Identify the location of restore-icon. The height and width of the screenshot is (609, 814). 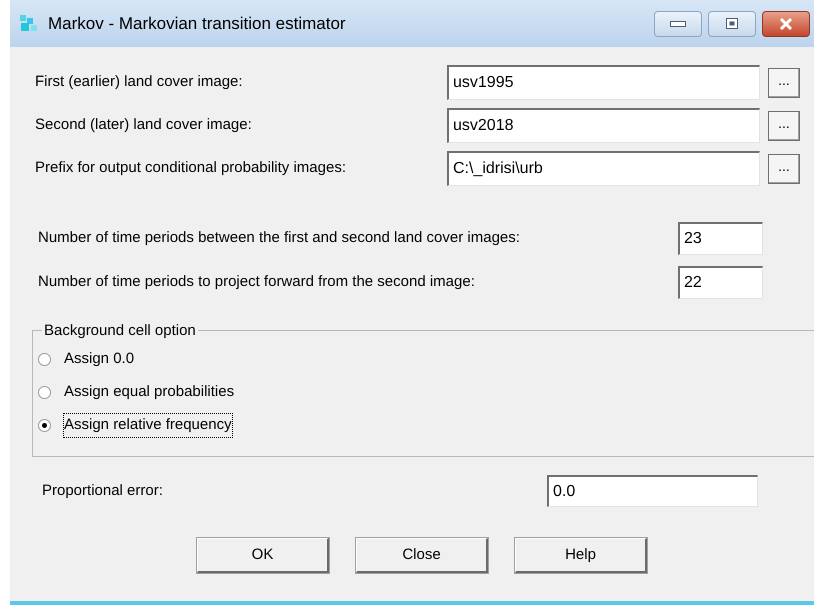
(732, 23).